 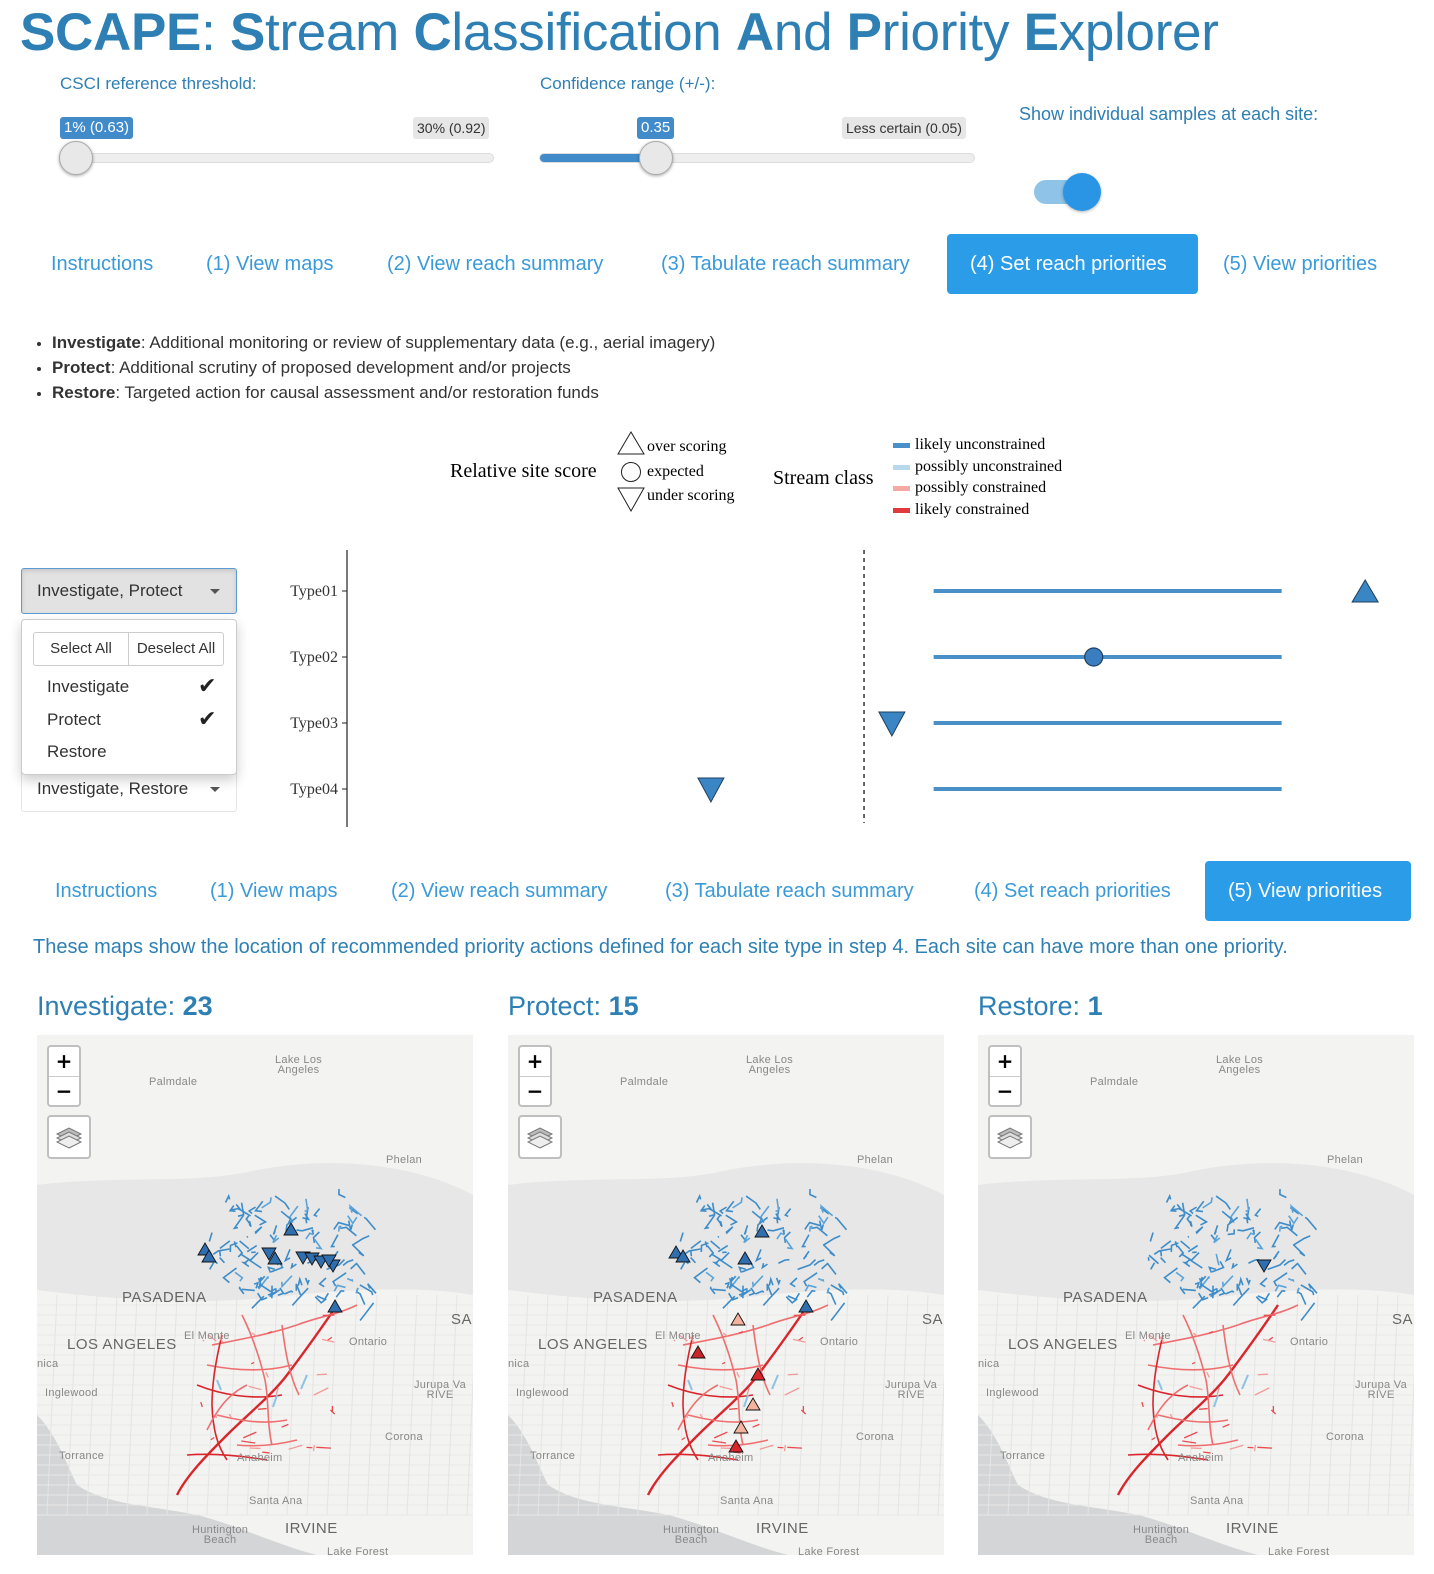 I want to click on chevron-down-icon, so click(x=215, y=591).